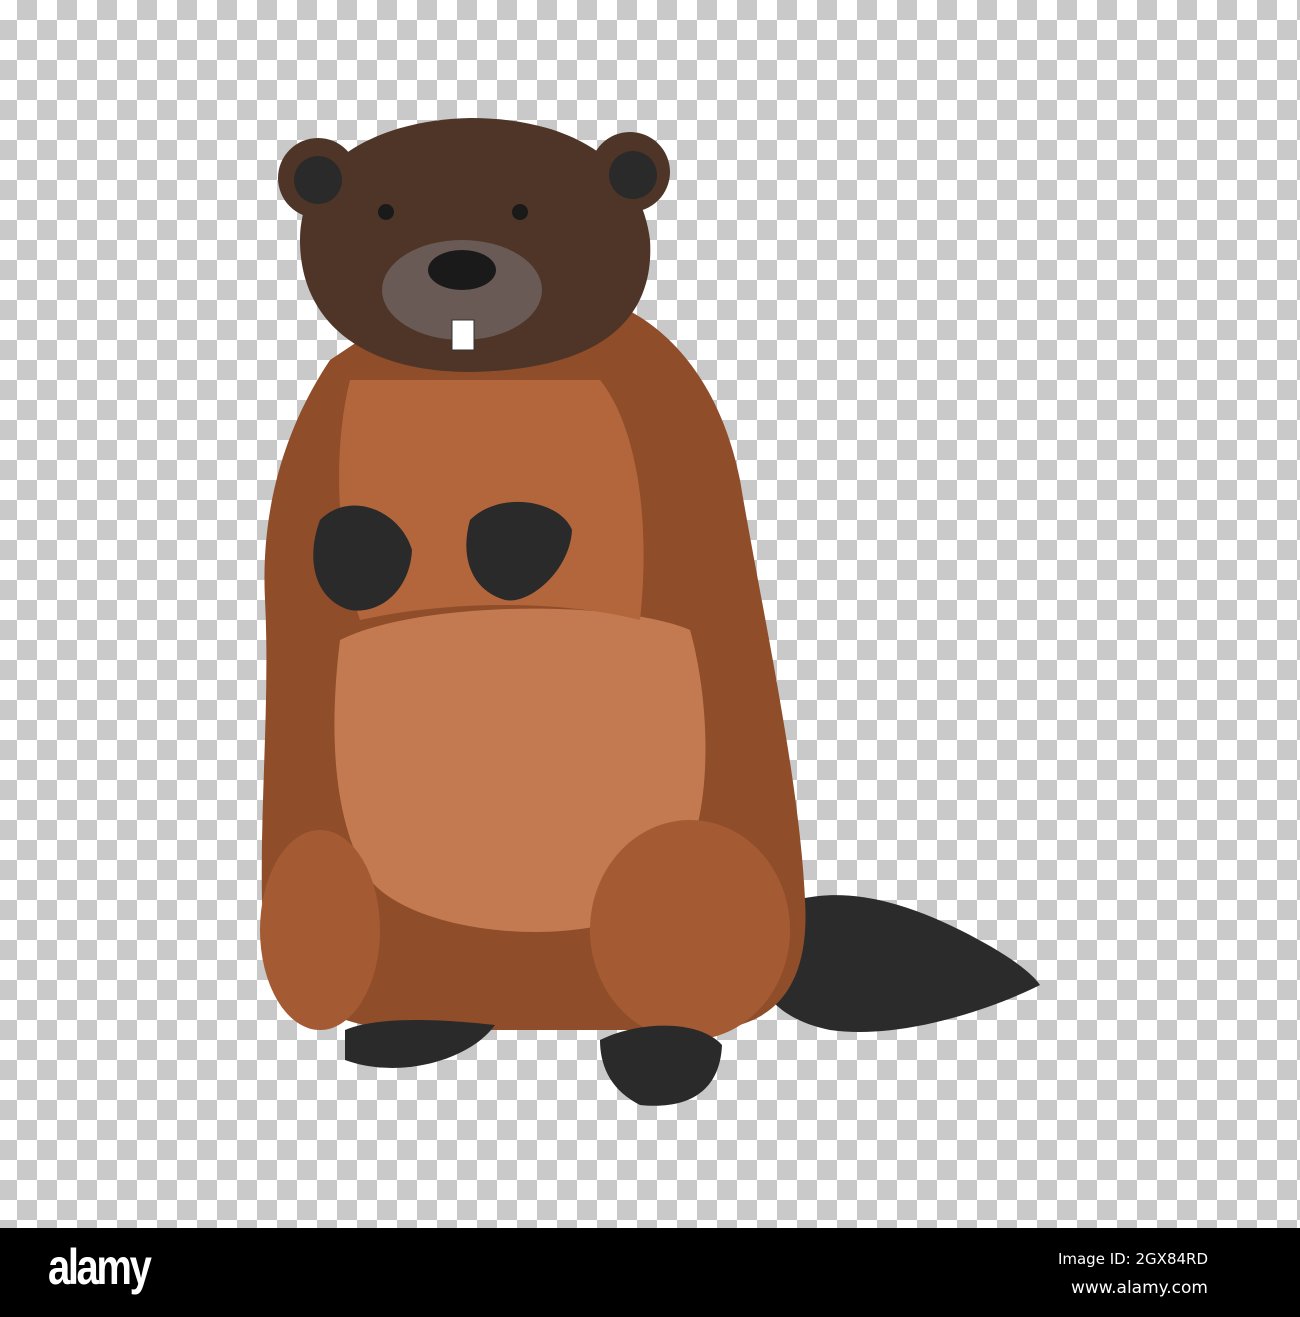 This screenshot has height=1317, width=1300. I want to click on footer-bar: alamy Image ID: 2GX84RD www.alamy.com, so click(650, 1272).